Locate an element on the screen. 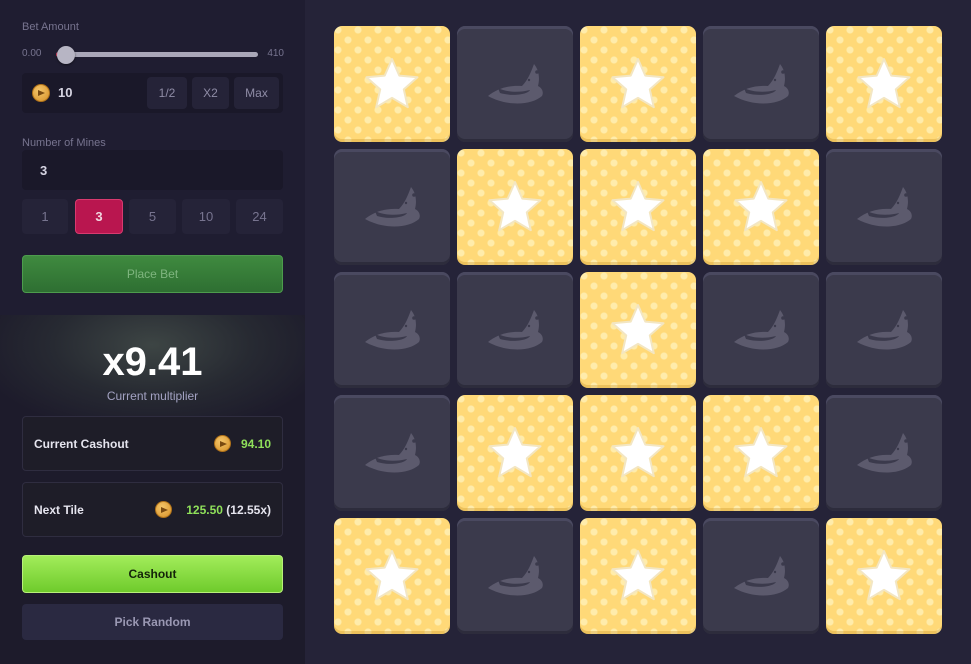 Image resolution: width=971 pixels, height=664 pixels. tile-r2-c1 is located at coordinates (392, 207).